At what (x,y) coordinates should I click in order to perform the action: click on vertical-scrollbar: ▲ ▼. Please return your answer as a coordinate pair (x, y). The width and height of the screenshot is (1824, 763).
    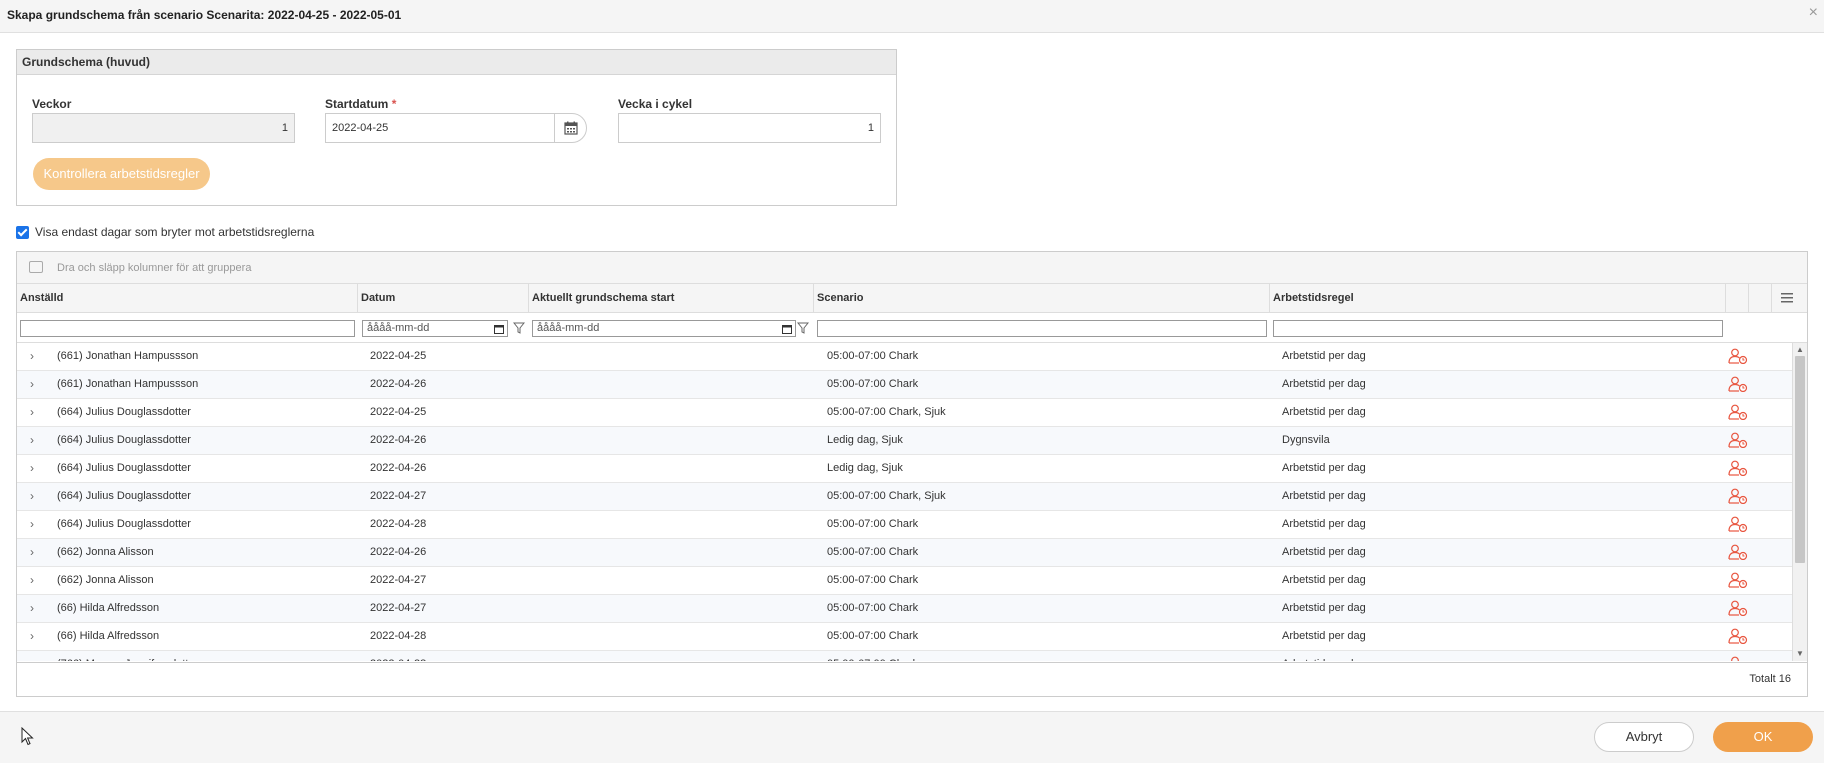
    Looking at the image, I should click on (1799, 502).